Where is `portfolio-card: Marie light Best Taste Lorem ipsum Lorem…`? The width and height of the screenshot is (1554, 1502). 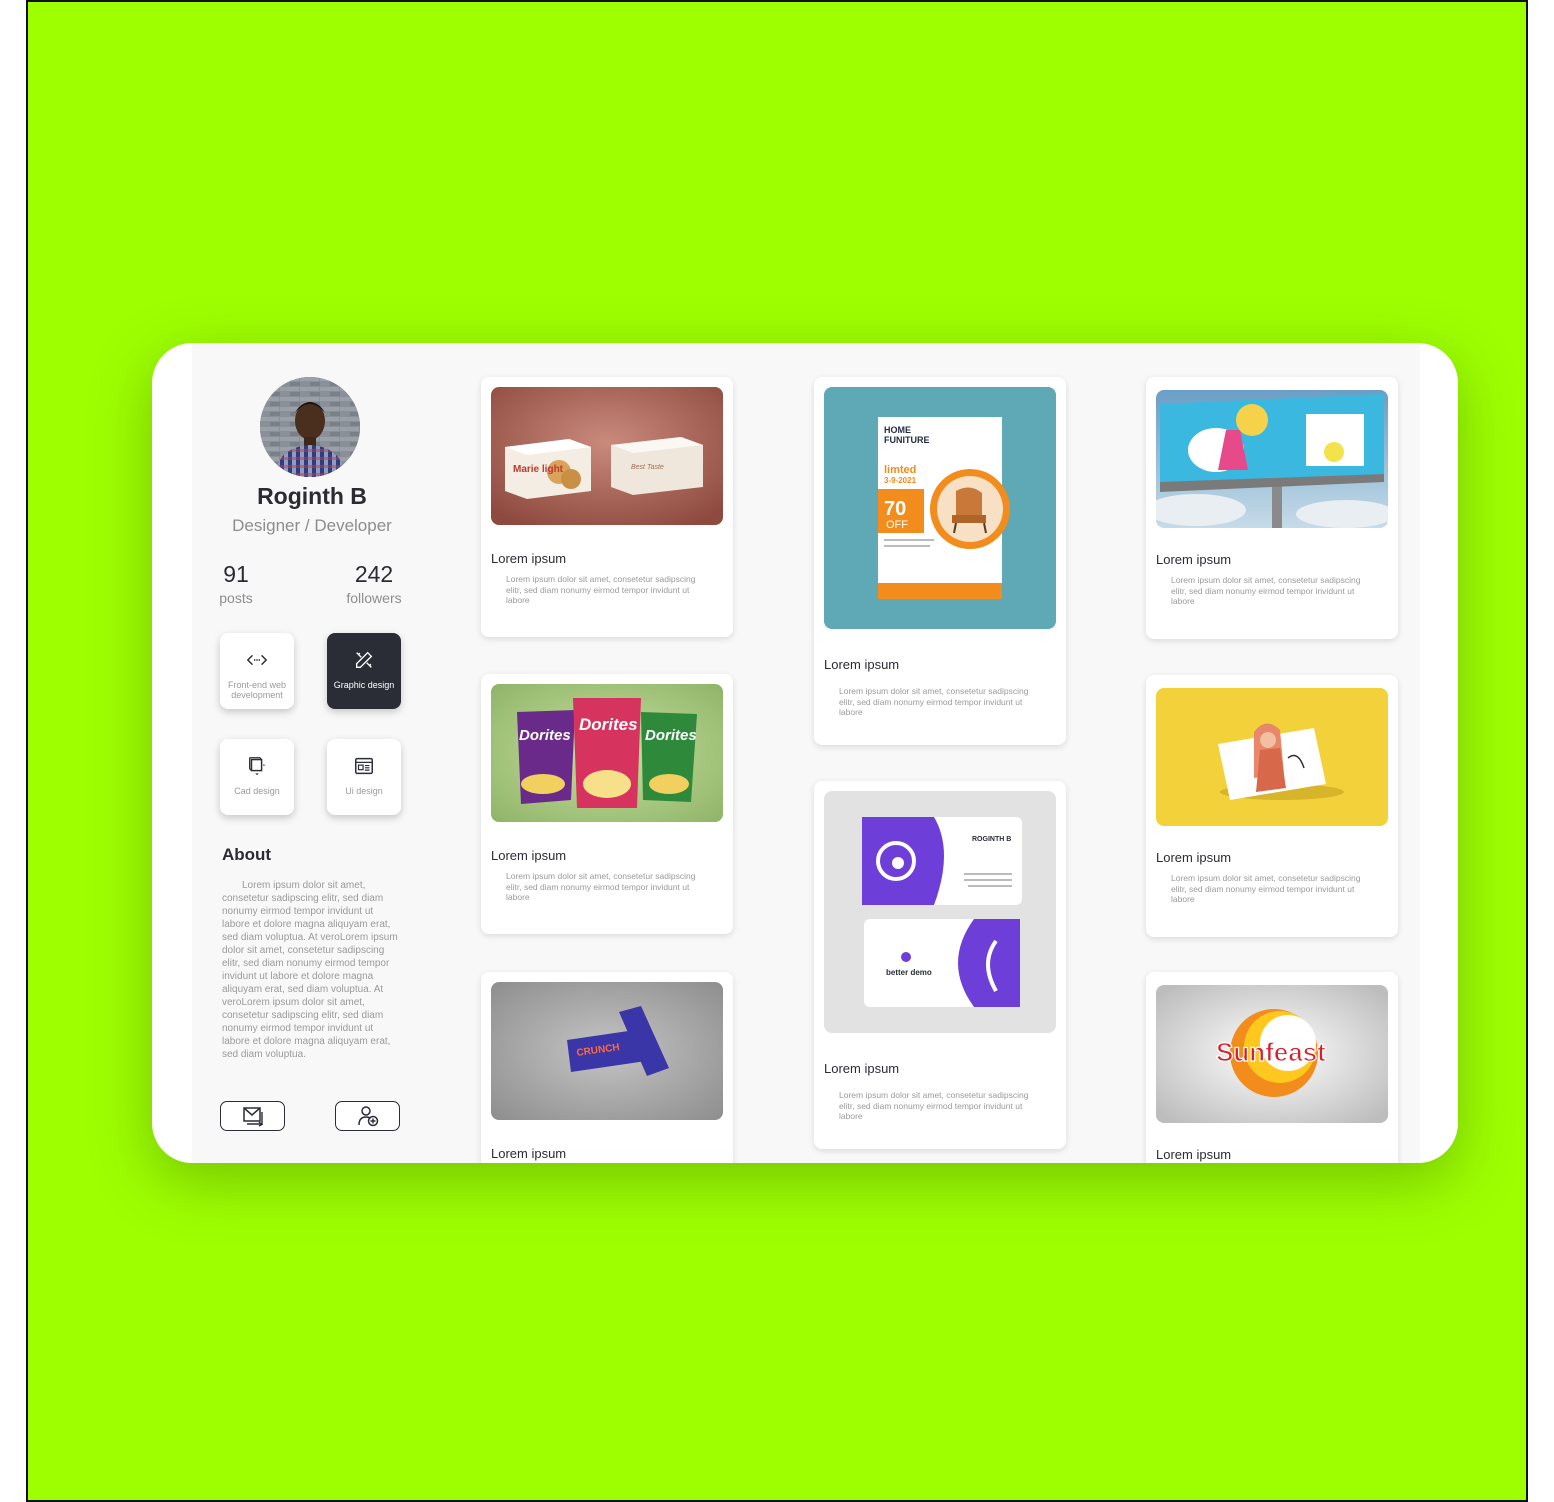
portfolio-card: Marie light Best Taste Lorem ipsum Lorem… is located at coordinates (607, 507).